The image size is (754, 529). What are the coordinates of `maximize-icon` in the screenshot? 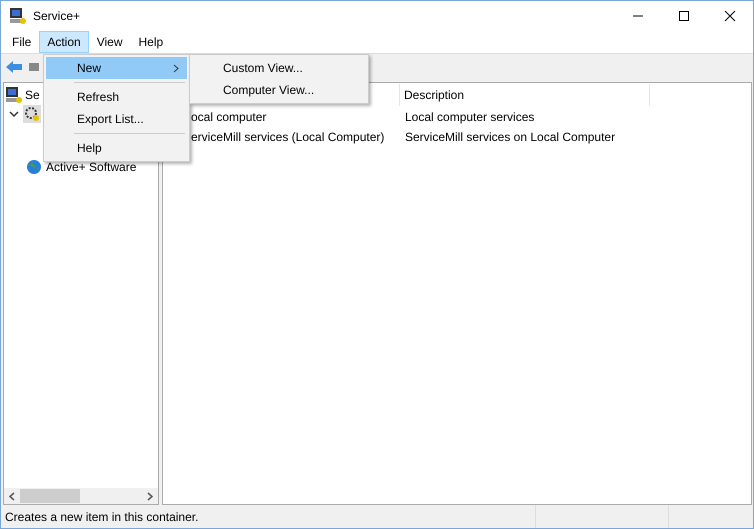 It's located at (684, 16).